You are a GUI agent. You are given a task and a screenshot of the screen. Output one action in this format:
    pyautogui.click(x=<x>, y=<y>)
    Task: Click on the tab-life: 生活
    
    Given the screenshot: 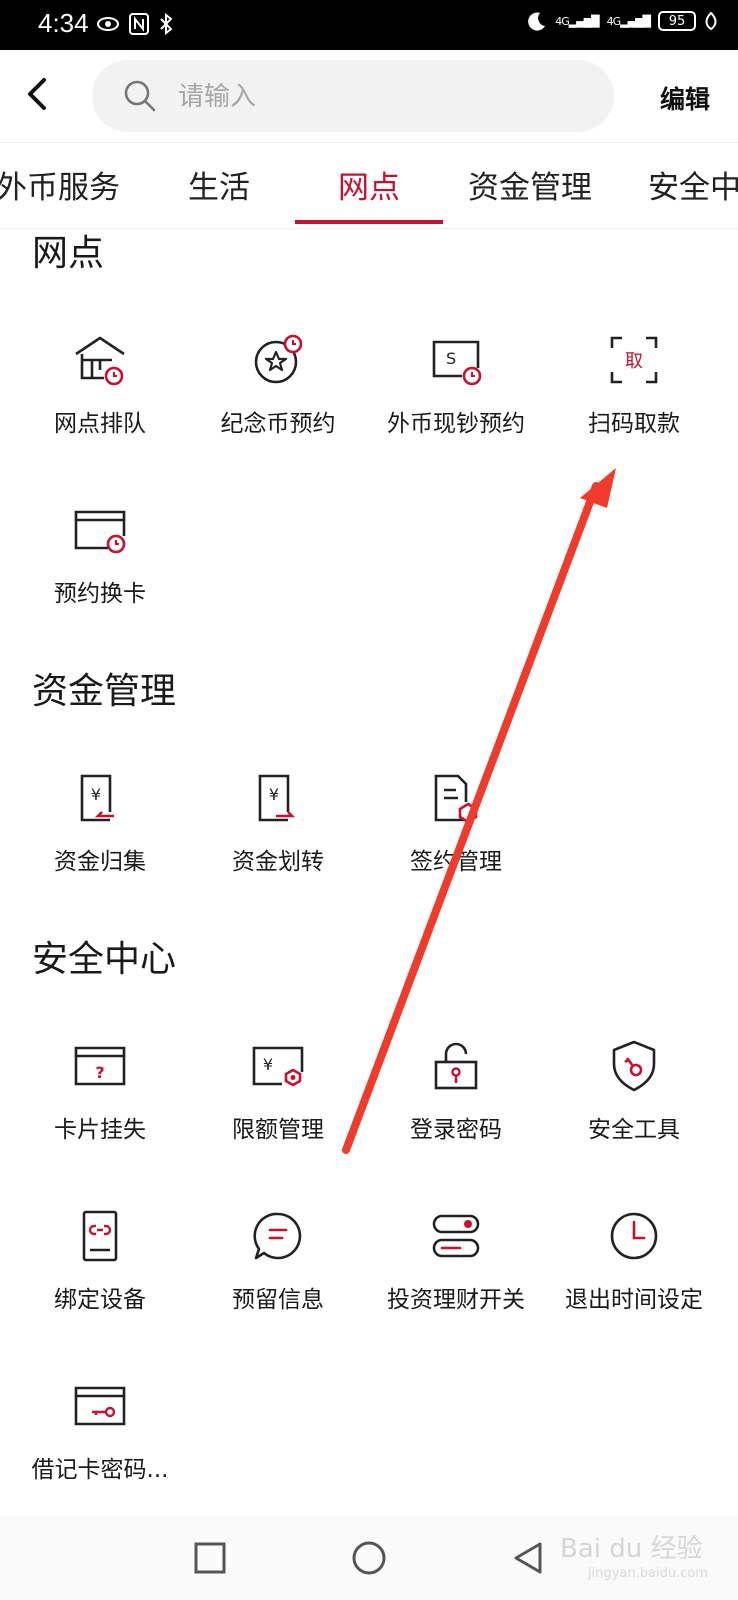 What is the action you would take?
    pyautogui.click(x=219, y=184)
    